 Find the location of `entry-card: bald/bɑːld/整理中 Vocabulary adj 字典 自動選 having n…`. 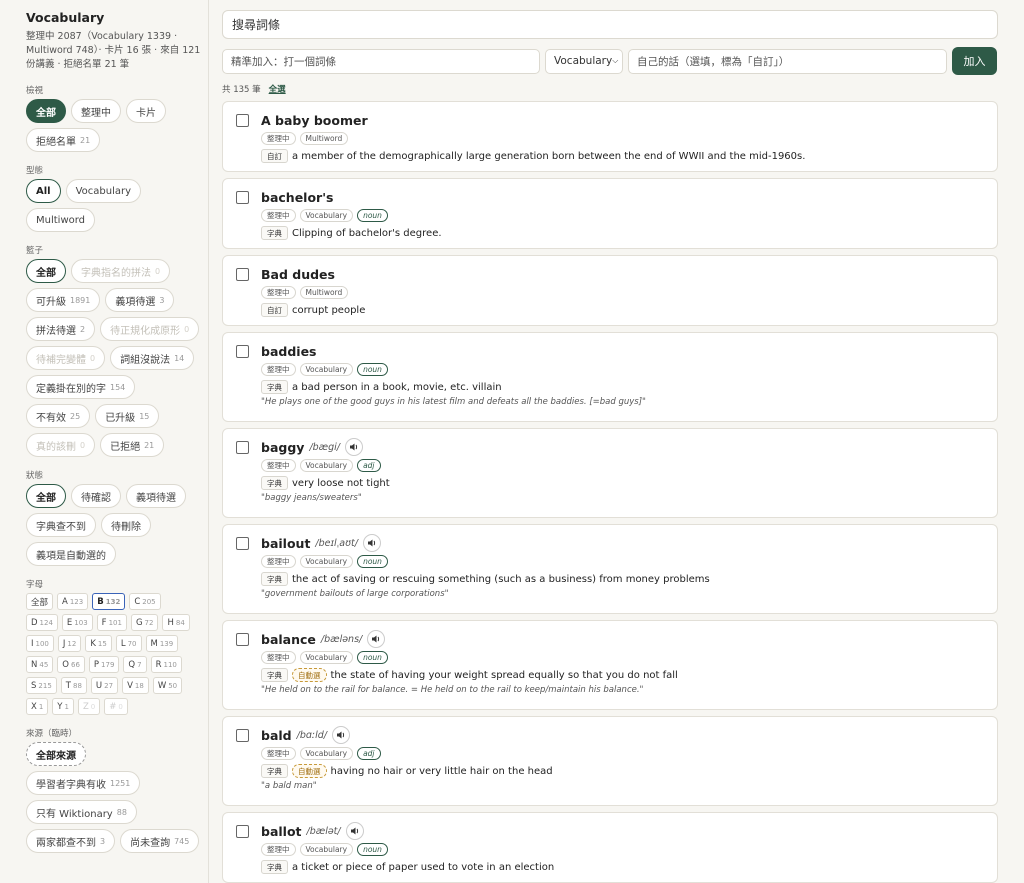

entry-card: bald/bɑːld/整理中 Vocabulary adj 字典 自動選 having n… is located at coordinates (610, 761).